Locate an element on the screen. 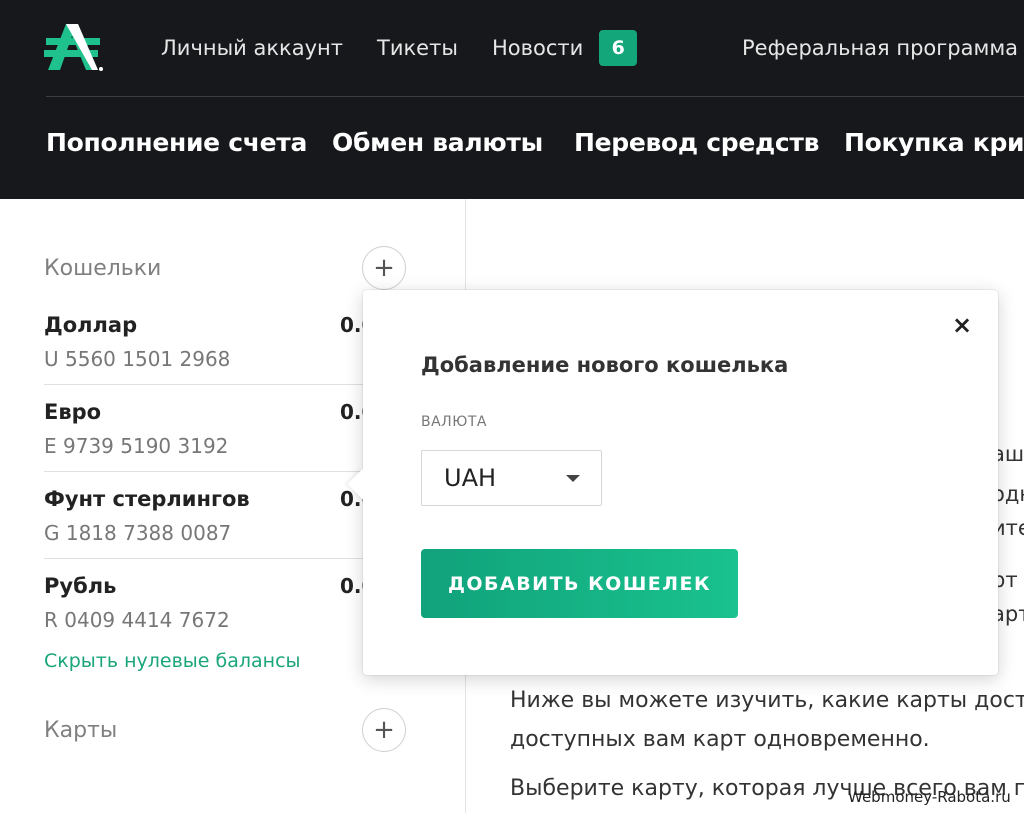  nav-currency-exchange: Обмен валюты is located at coordinates (437, 142).